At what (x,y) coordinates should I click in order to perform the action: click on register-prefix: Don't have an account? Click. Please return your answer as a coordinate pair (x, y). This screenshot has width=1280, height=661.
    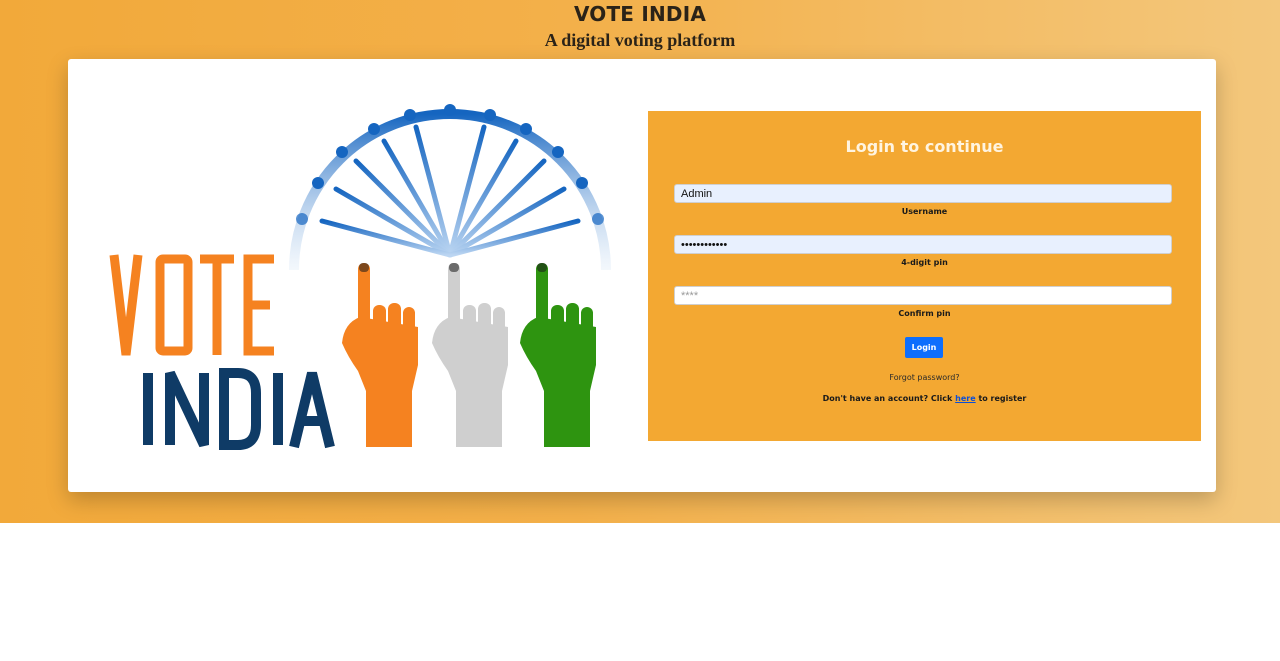
    Looking at the image, I should click on (887, 398).